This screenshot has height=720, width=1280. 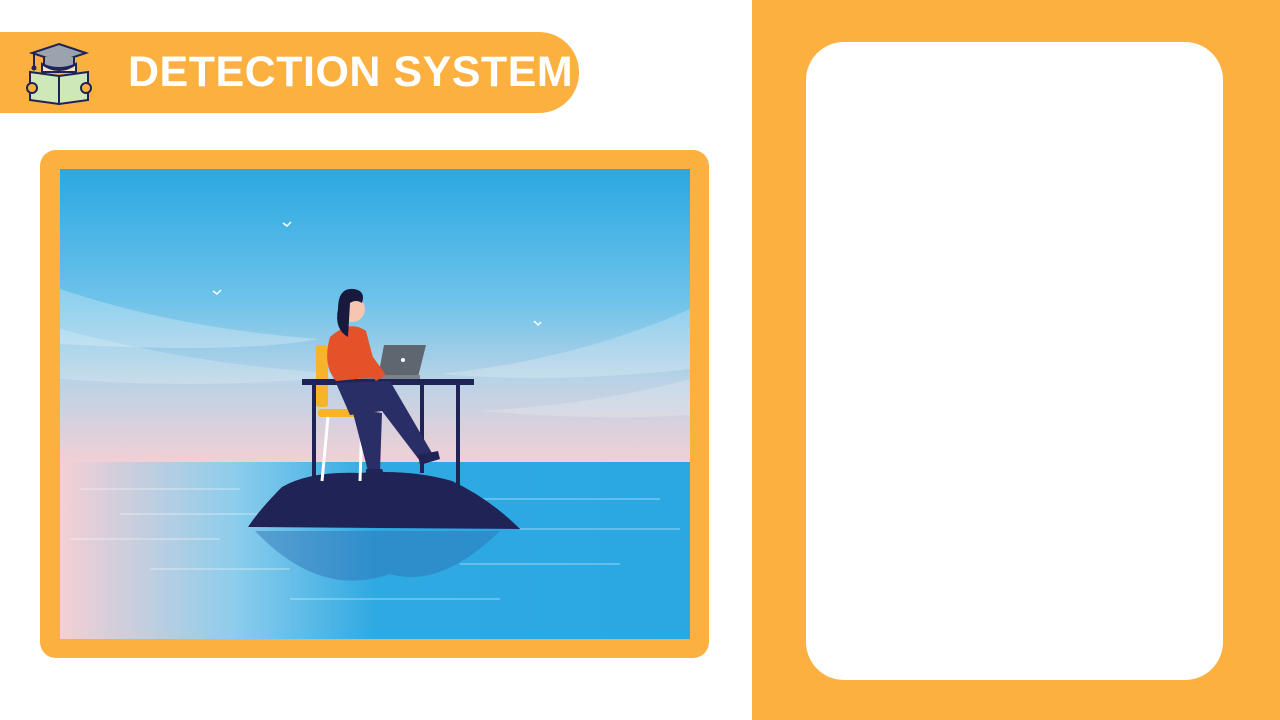 What do you see at coordinates (59, 73) in the screenshot?
I see `graduate-reading-book-icon` at bounding box center [59, 73].